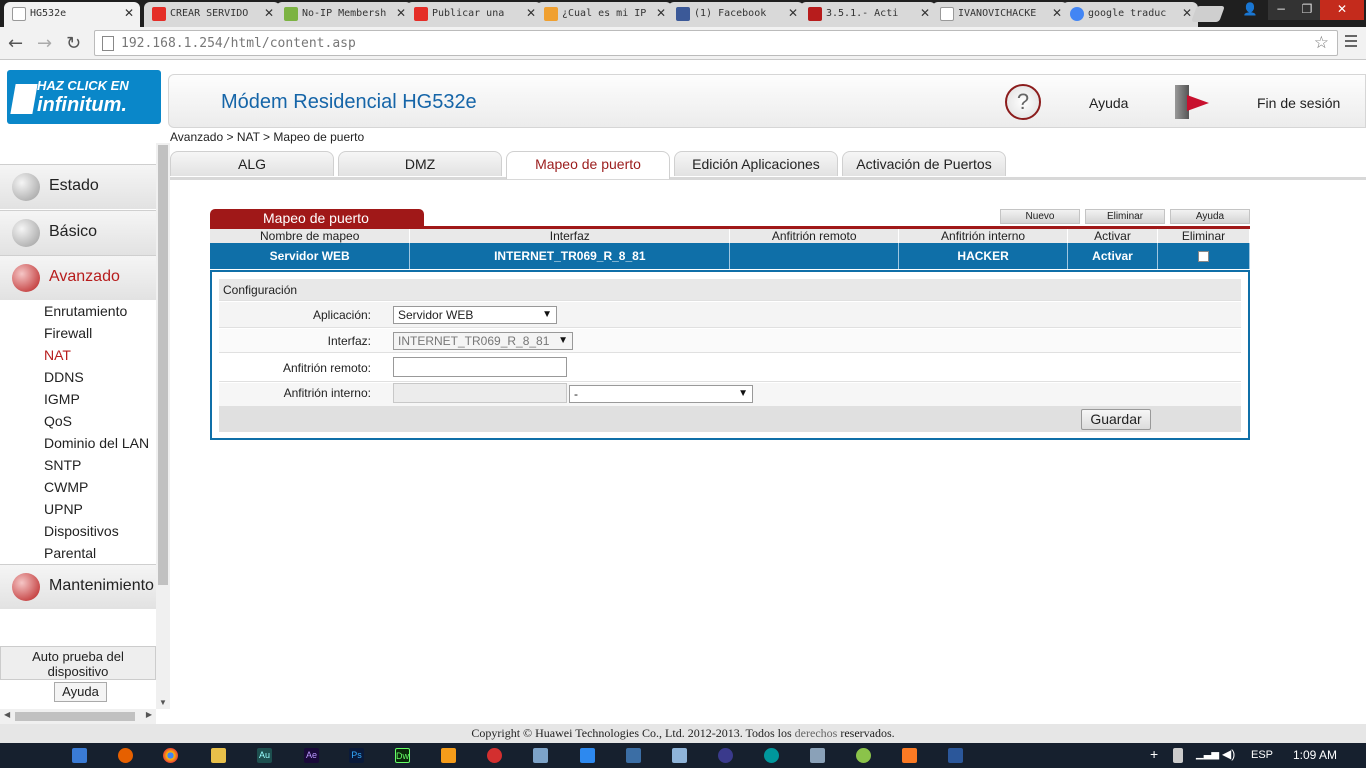 This screenshot has height=768, width=1366. I want to click on minimize-button: −, so click(1281, 10).